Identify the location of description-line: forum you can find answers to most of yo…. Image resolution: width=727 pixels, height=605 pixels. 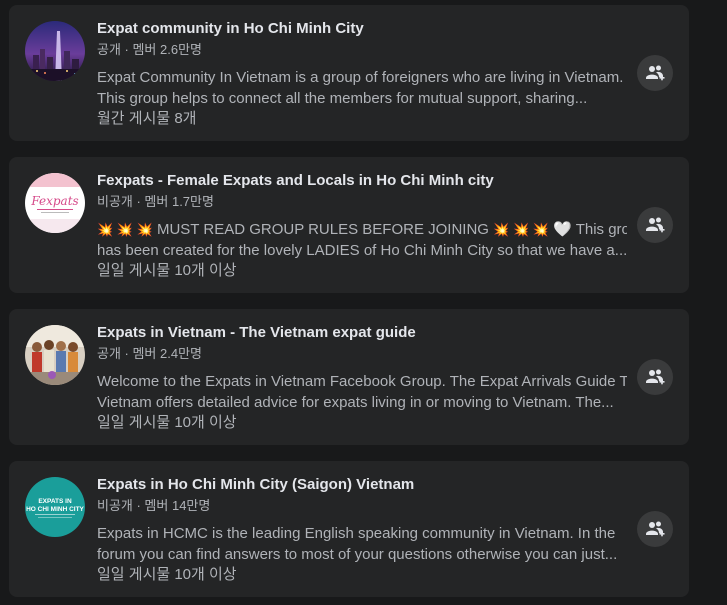
(357, 554).